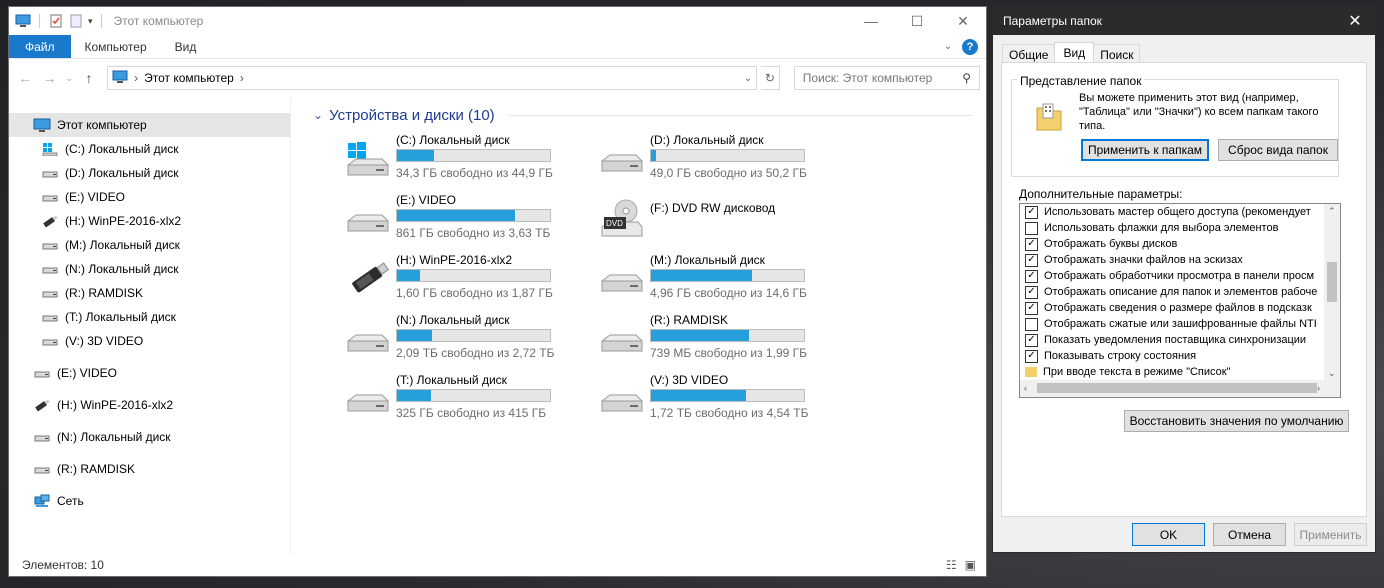  I want to click on nav-item: Сеть, so click(149, 501).